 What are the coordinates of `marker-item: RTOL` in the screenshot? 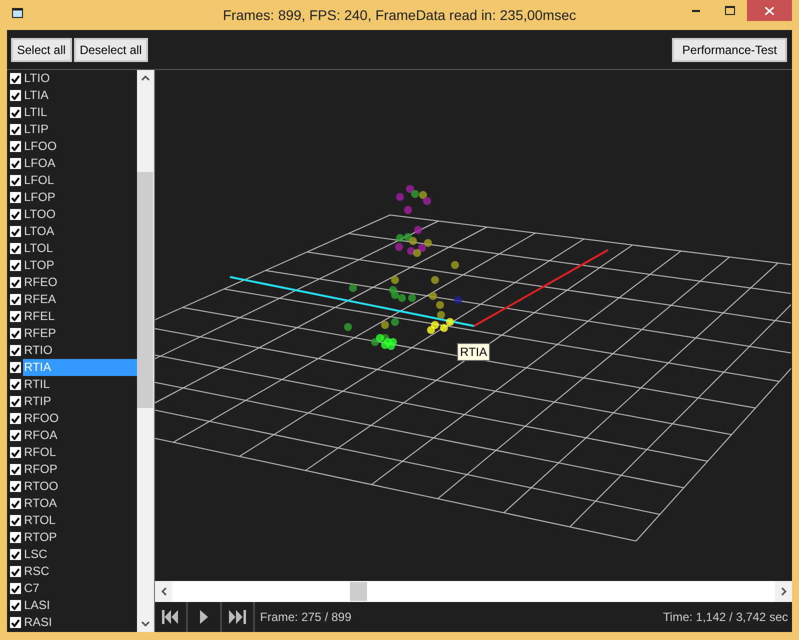 It's located at (80, 520).